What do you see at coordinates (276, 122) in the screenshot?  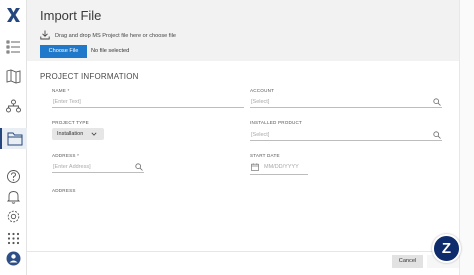 I see `installed-product-label: INSTALLED PRODUCT` at bounding box center [276, 122].